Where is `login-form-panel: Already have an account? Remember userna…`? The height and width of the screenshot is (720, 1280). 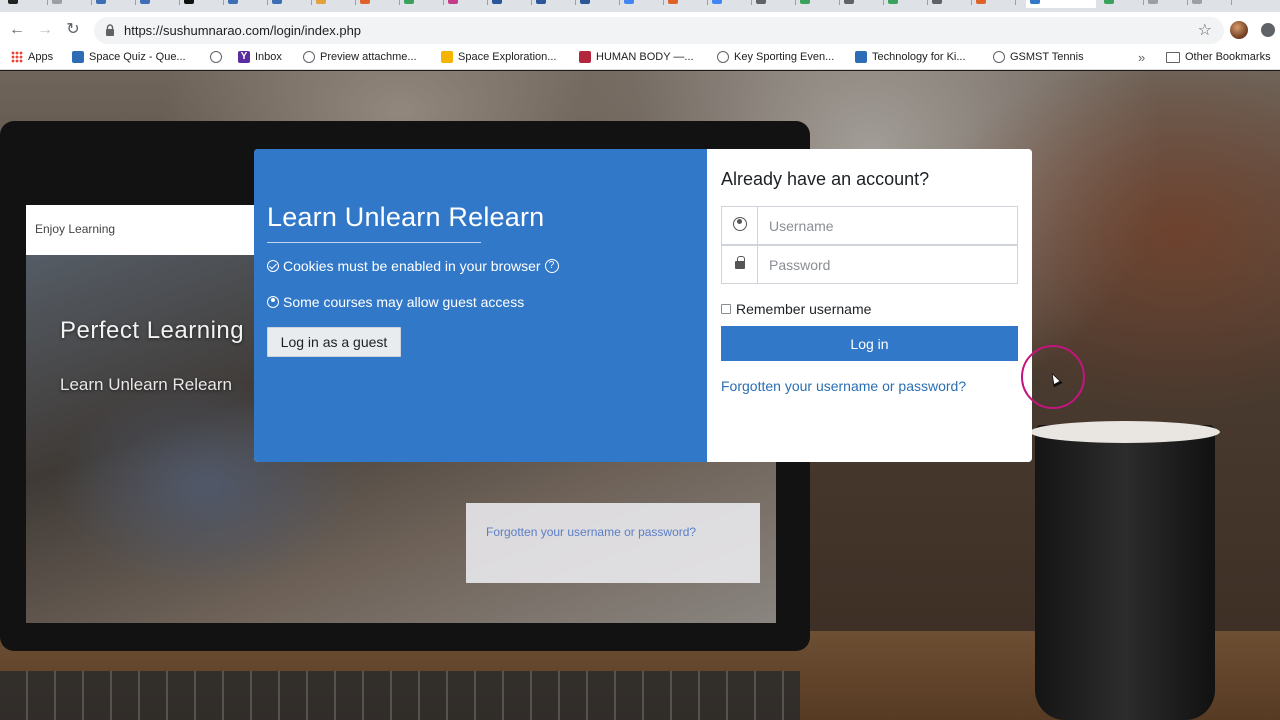 login-form-panel: Already have an account? Remember userna… is located at coordinates (869, 305).